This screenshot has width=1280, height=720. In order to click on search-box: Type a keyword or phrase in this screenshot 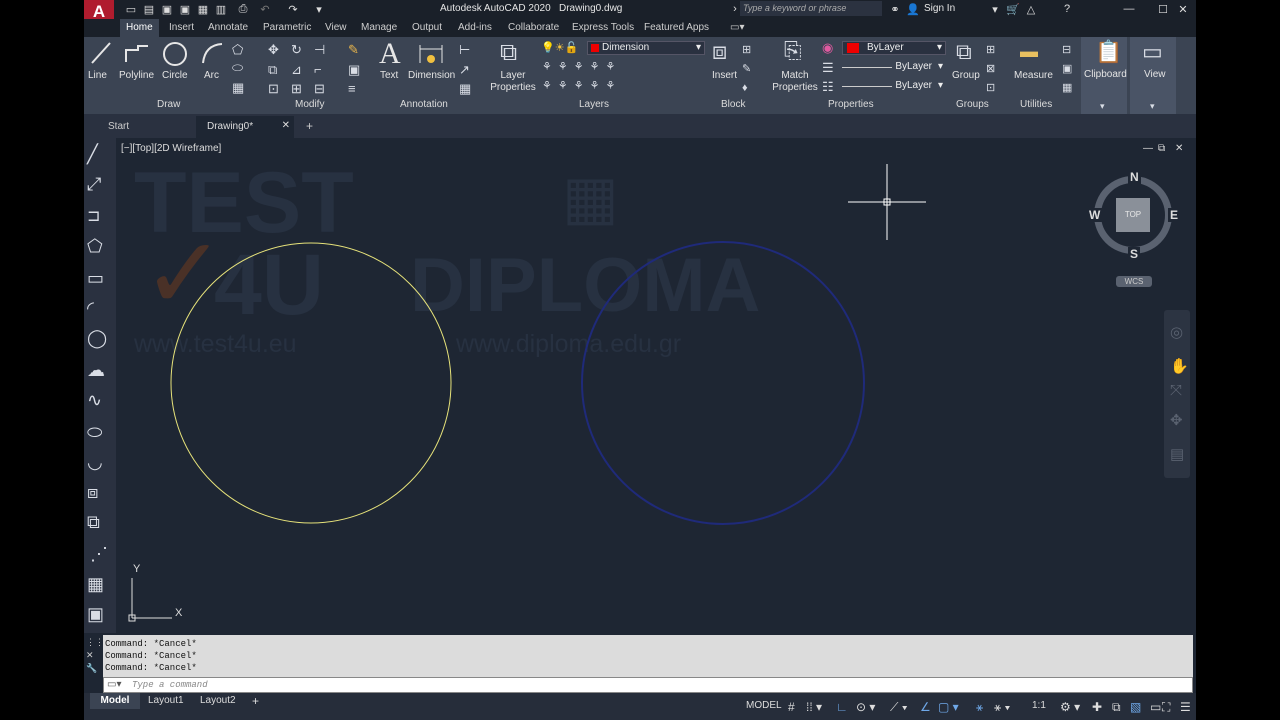, I will do `click(811, 8)`.